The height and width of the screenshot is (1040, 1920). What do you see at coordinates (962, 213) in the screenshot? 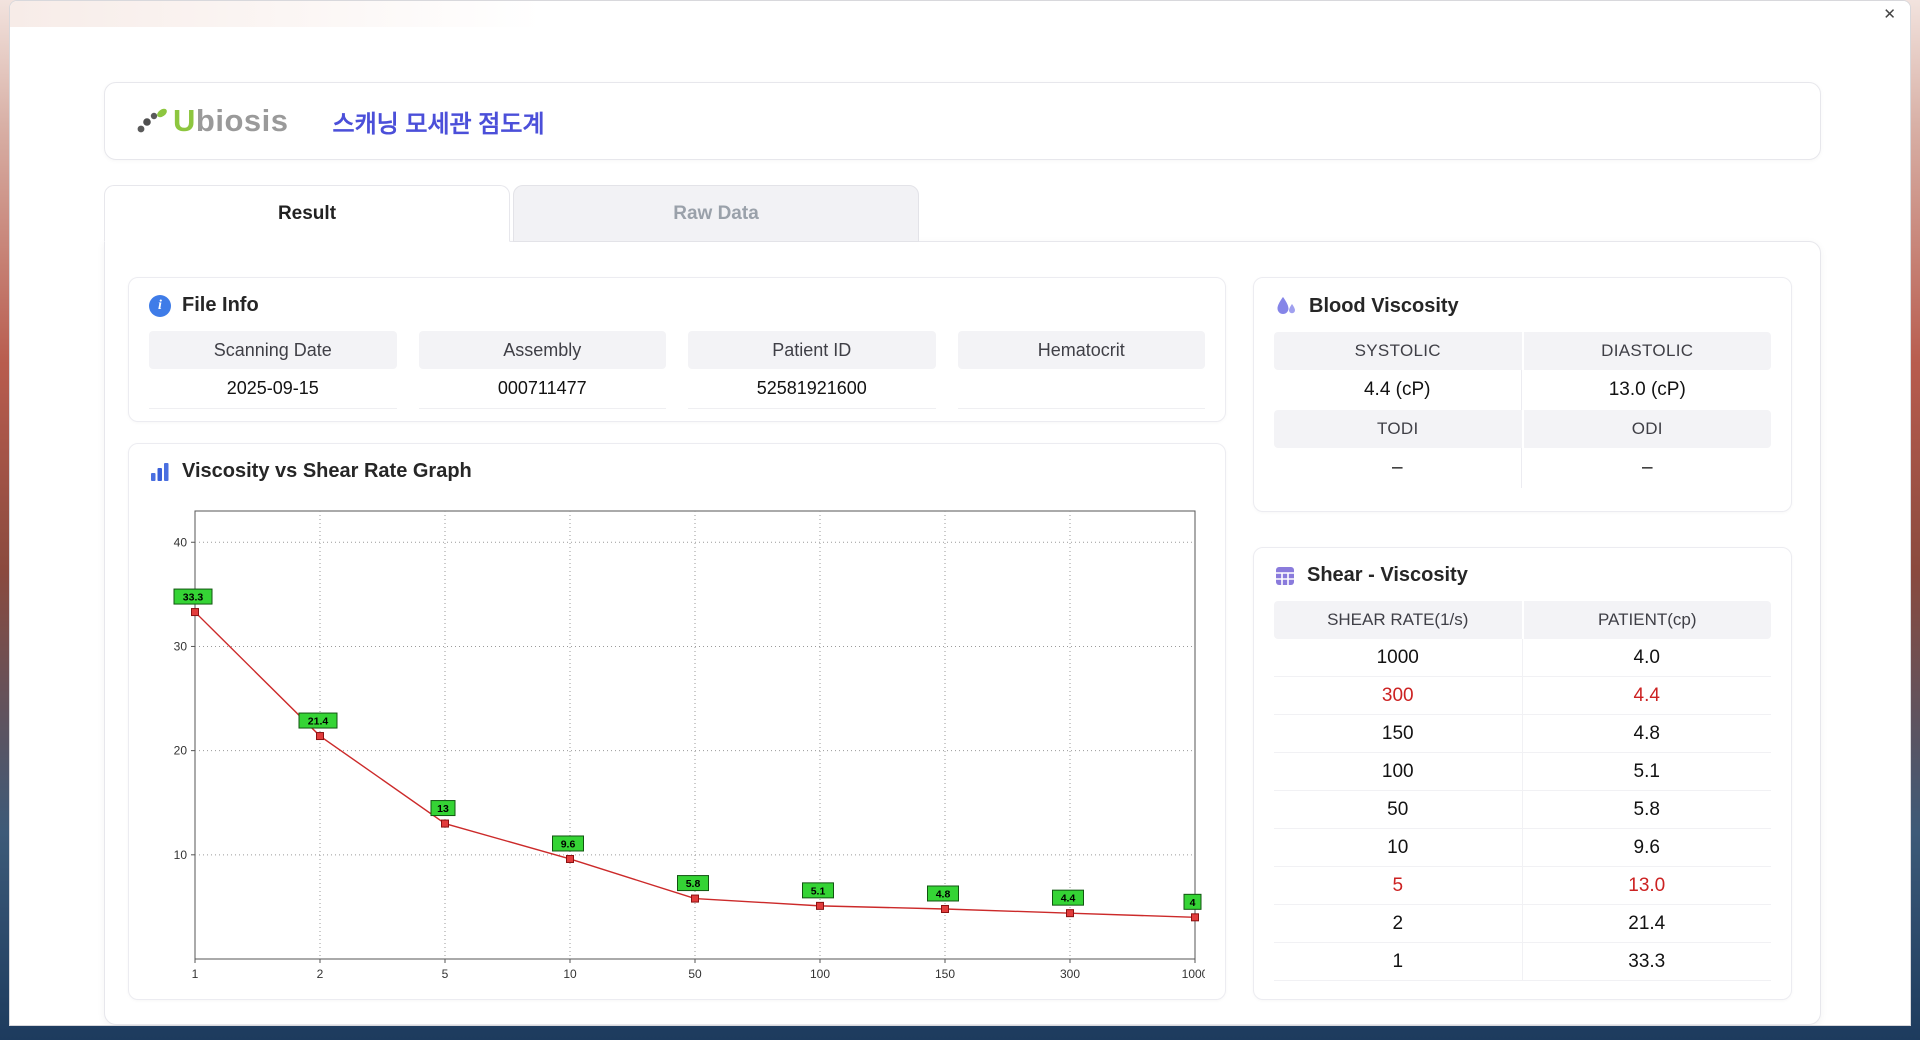
I see `tab-bar: Result Raw Data` at bounding box center [962, 213].